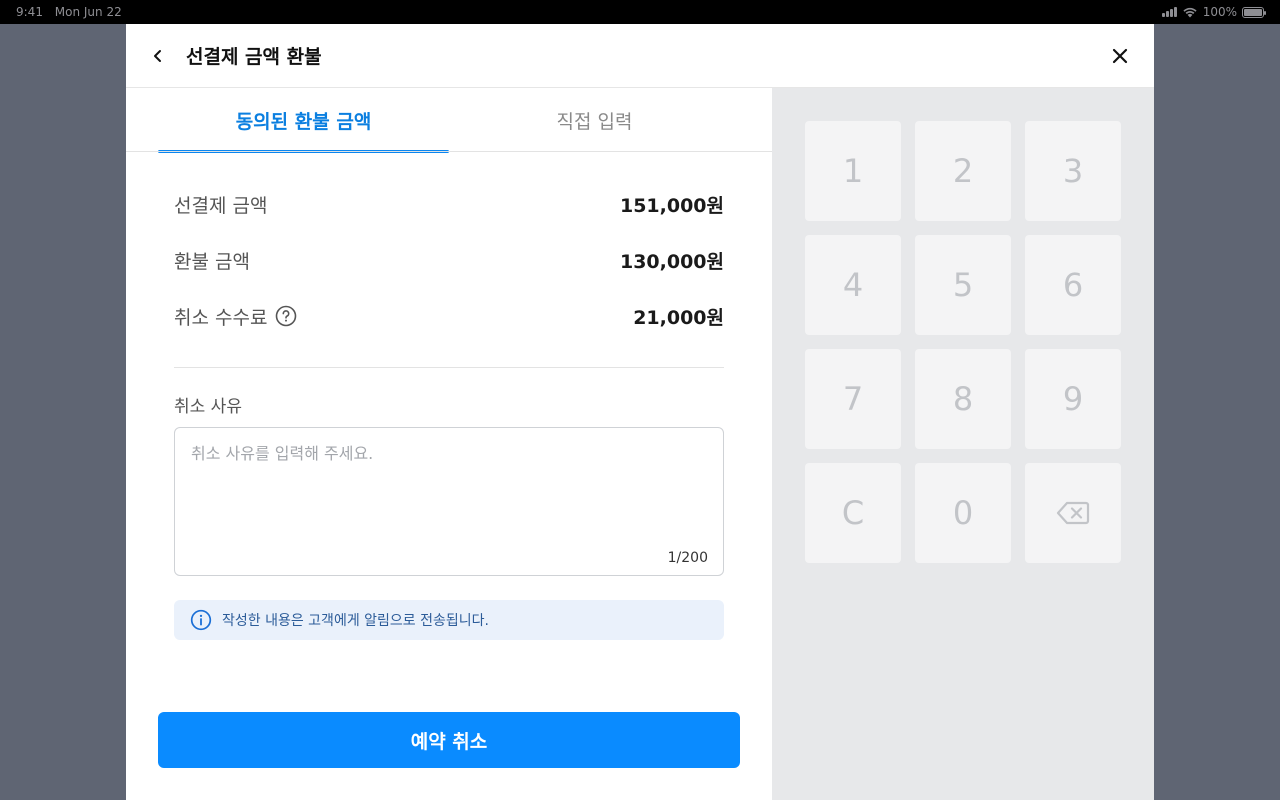 Image resolution: width=1280 pixels, height=800 pixels. Describe the element at coordinates (1254, 12) in the screenshot. I see `battery-icon` at that location.